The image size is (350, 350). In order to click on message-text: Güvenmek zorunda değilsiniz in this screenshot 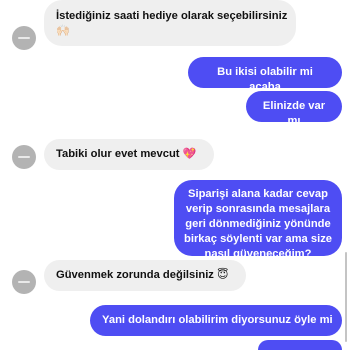, I will do `click(135, 275)`.